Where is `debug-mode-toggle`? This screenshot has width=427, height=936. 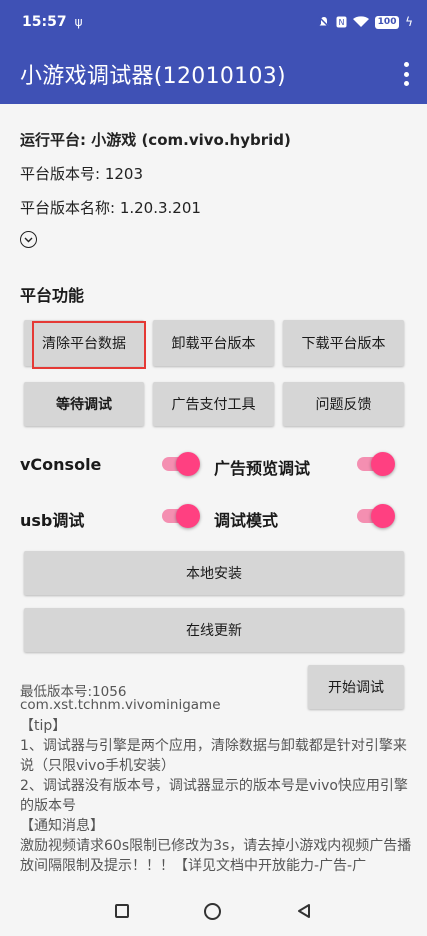 debug-mode-toggle is located at coordinates (375, 516).